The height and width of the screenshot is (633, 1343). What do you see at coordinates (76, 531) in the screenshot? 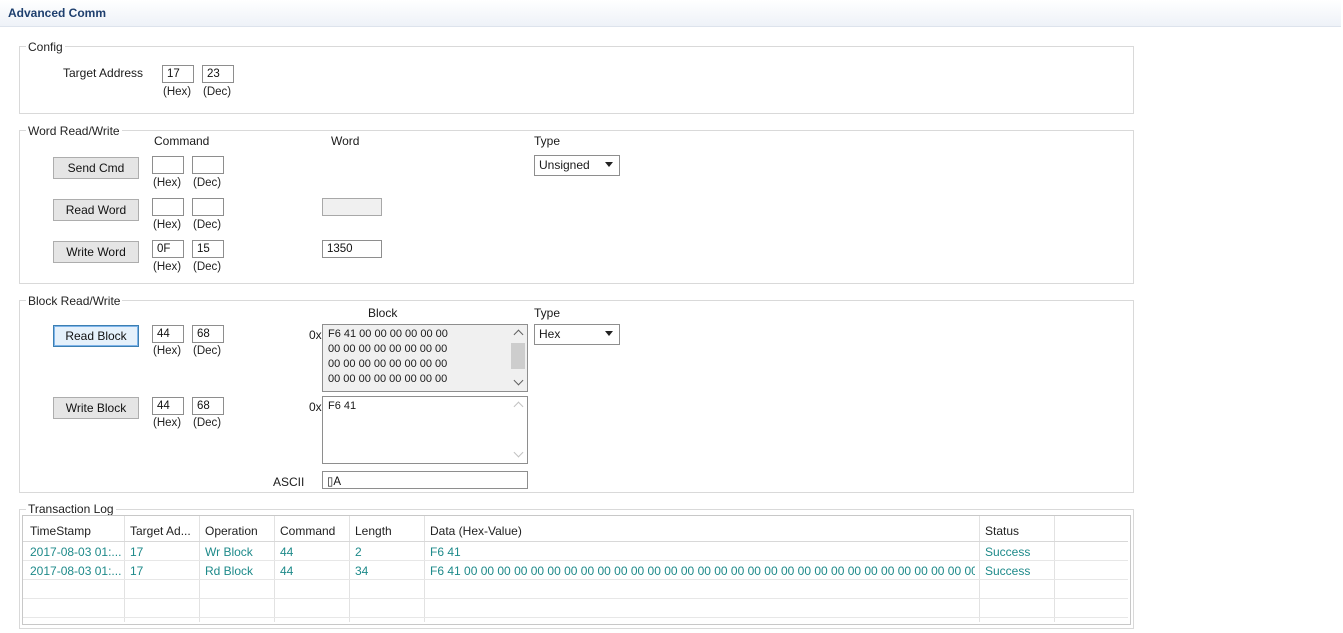
I see `column-header: TimeStamp` at bounding box center [76, 531].